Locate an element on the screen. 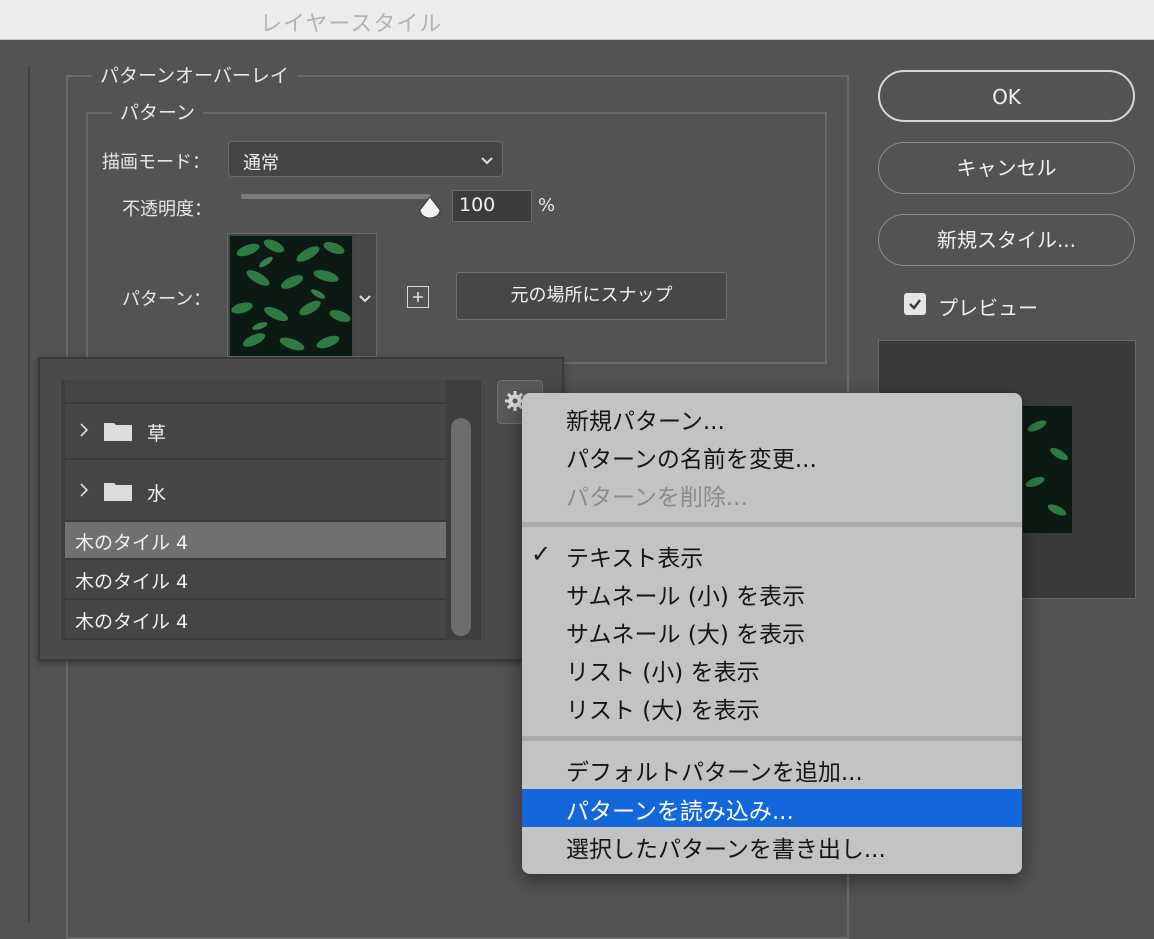 Image resolution: width=1154 pixels, height=939 pixels. menu-item-small-thumbnail: サムネール (小) を表示 is located at coordinates (772, 593).